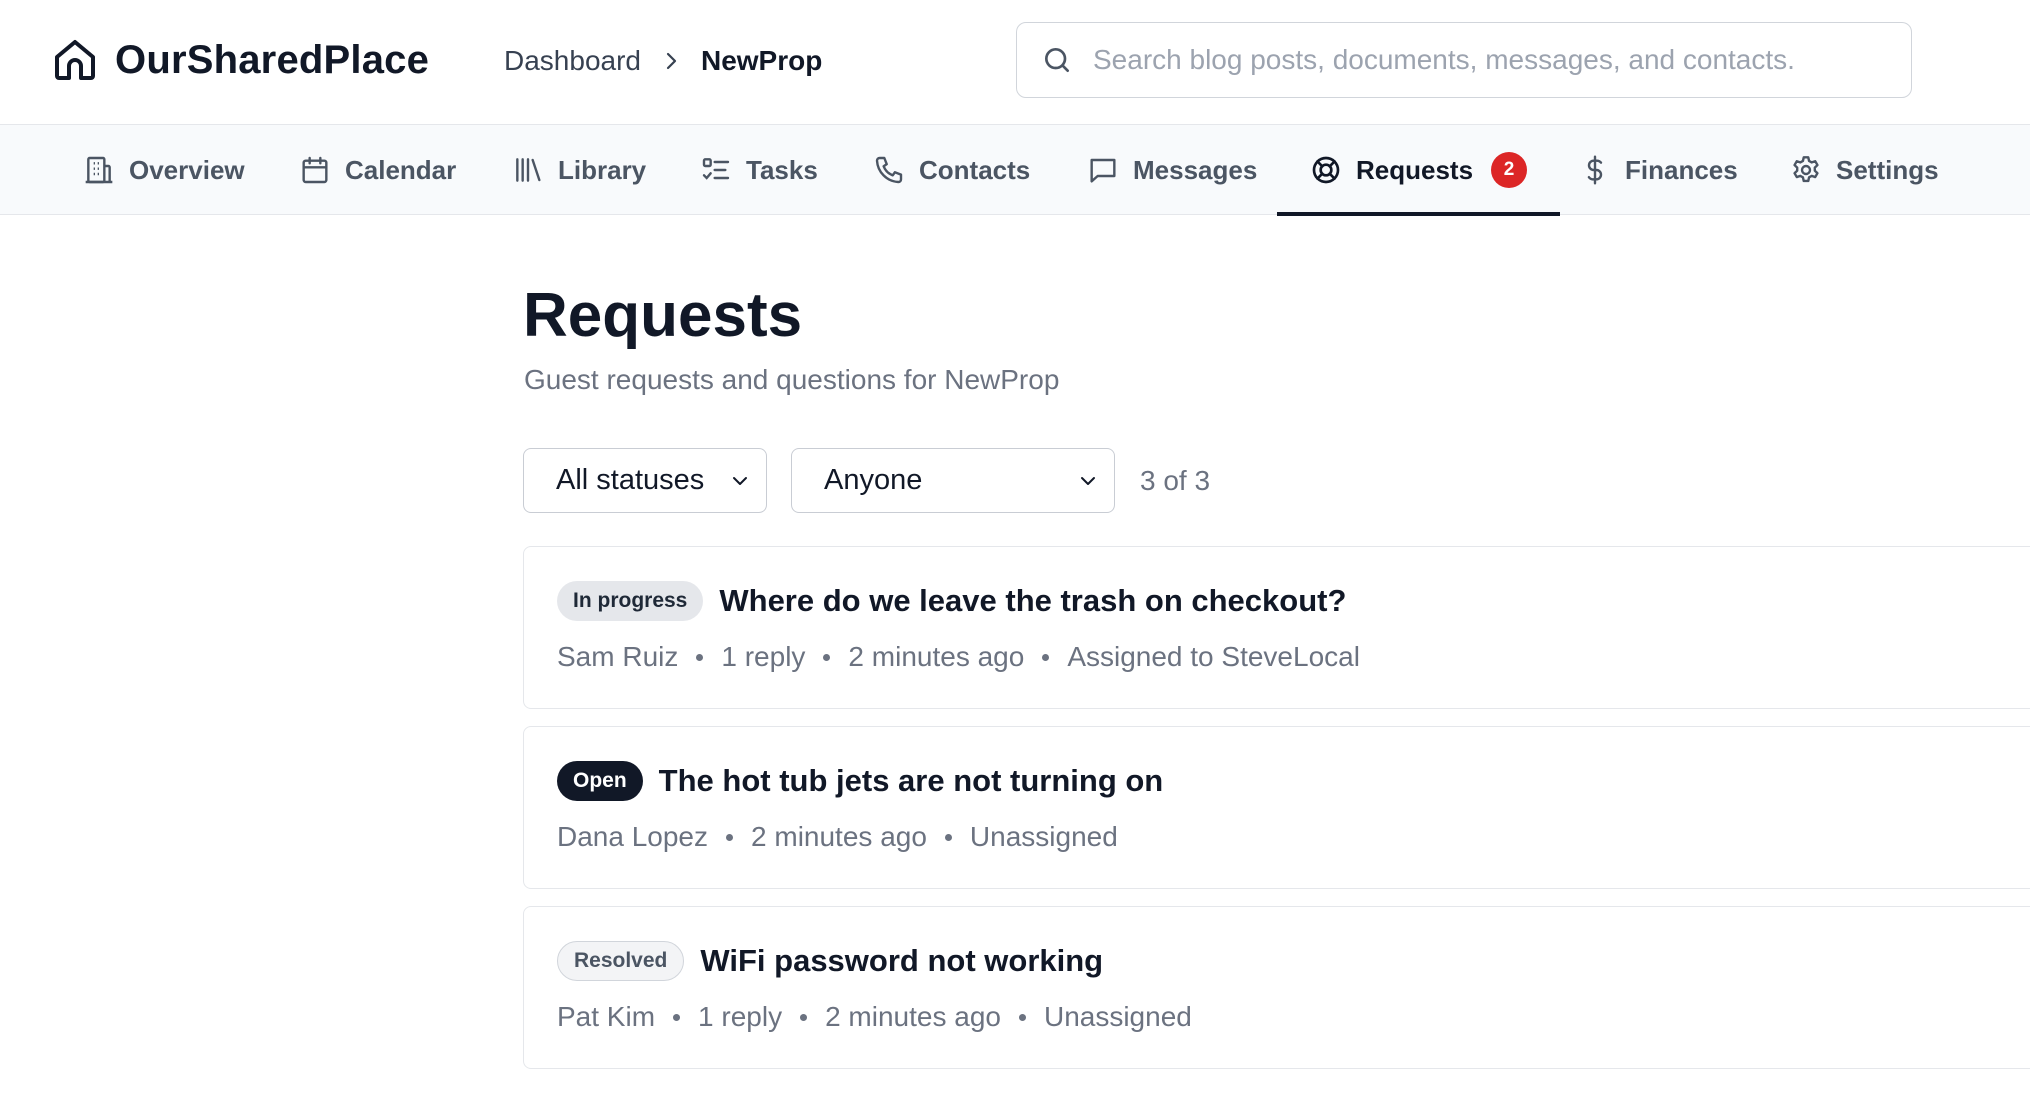  I want to click on request-title: Where do we leave the trash on checkout?, so click(1032, 601).